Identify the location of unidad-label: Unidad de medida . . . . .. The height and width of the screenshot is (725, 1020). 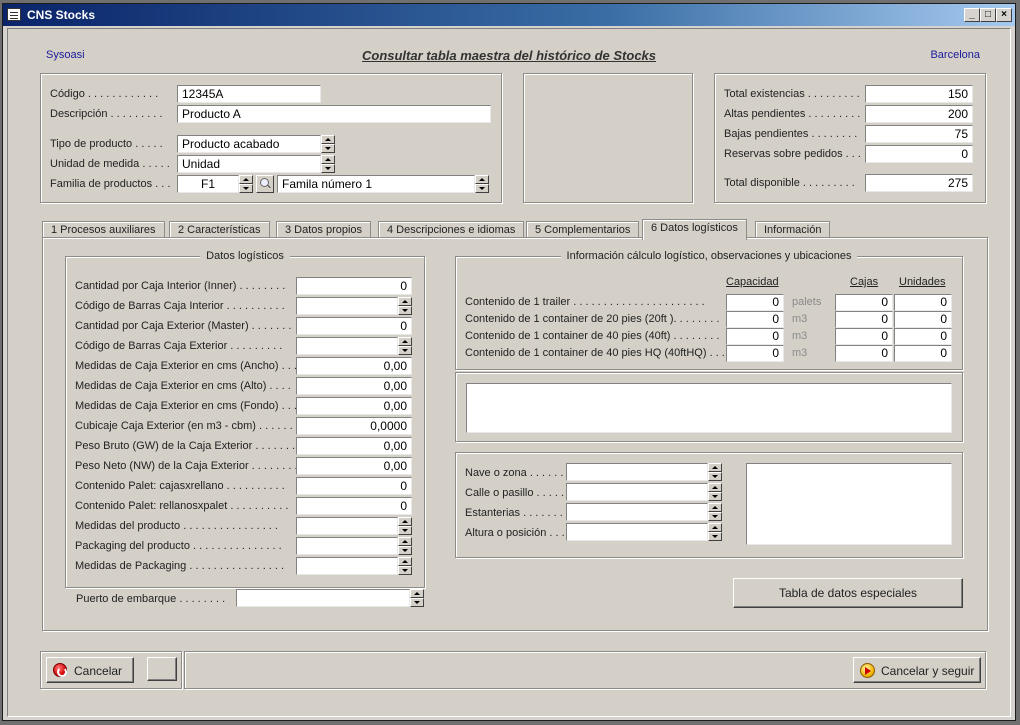
(110, 164).